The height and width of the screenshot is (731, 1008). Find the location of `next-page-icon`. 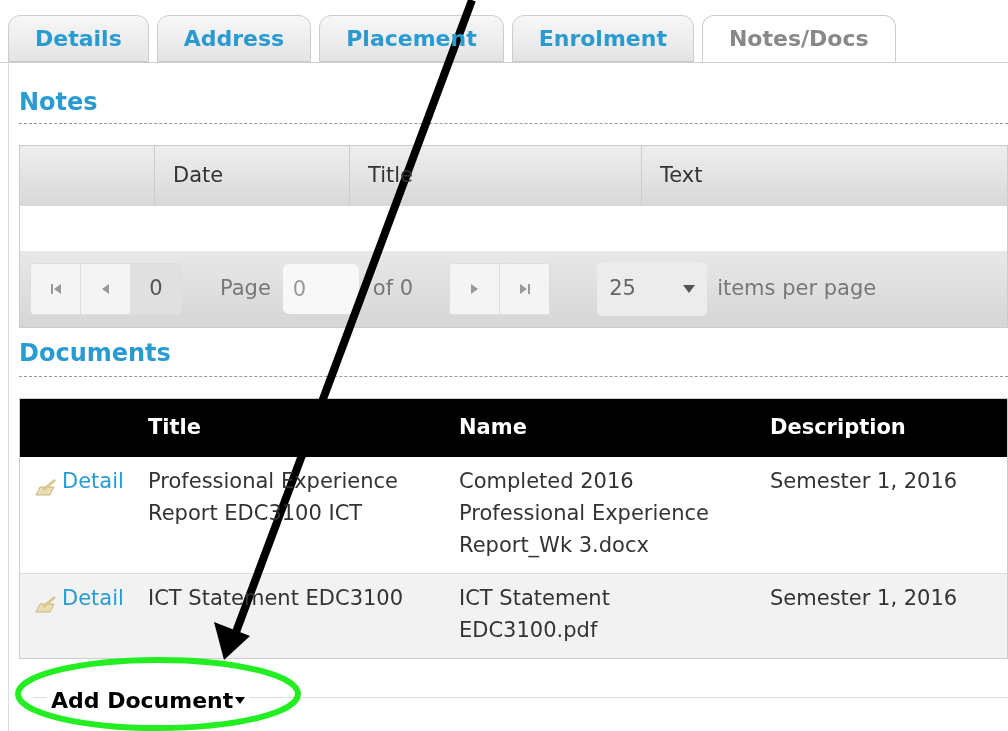

next-page-icon is located at coordinates (475, 289).